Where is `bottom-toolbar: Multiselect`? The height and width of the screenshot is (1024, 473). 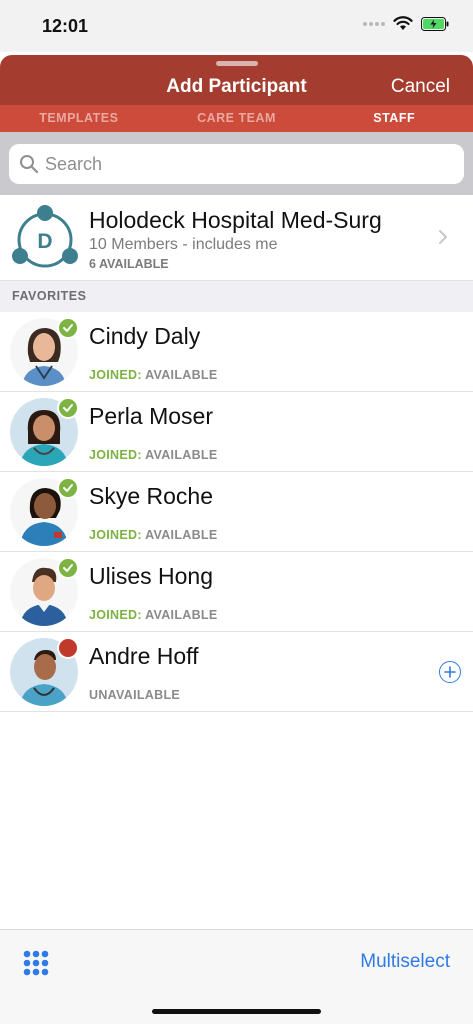
bottom-toolbar: Multiselect is located at coordinates (236, 976).